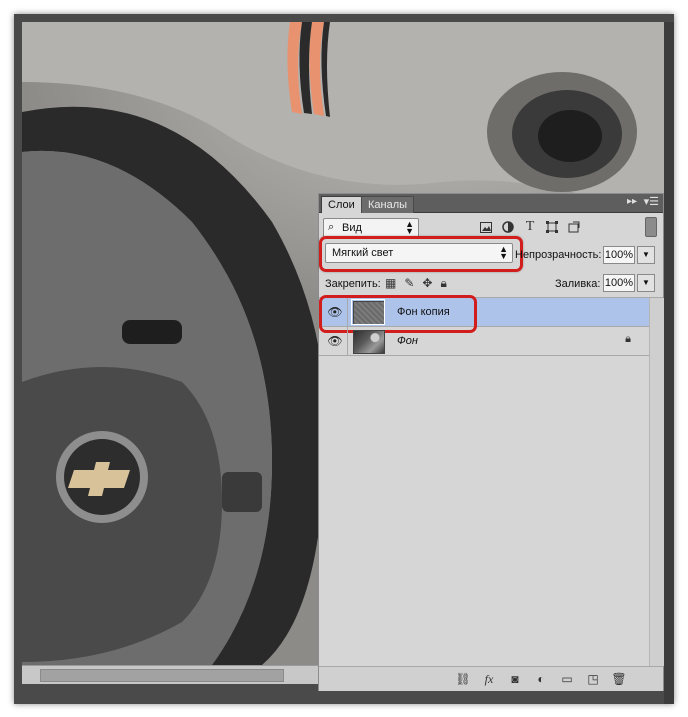  What do you see at coordinates (619, 255) in the screenshot?
I see `opacity-field: 100%` at bounding box center [619, 255].